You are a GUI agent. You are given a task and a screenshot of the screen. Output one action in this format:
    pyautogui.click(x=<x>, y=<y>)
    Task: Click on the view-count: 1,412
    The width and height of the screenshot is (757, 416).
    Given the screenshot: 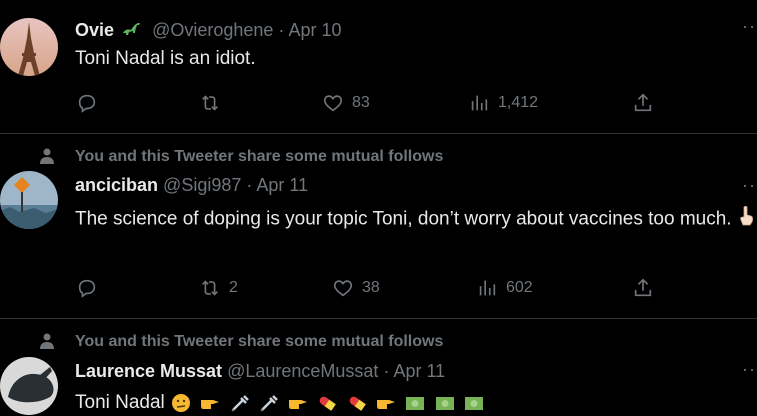 What is the action you would take?
    pyautogui.click(x=518, y=102)
    